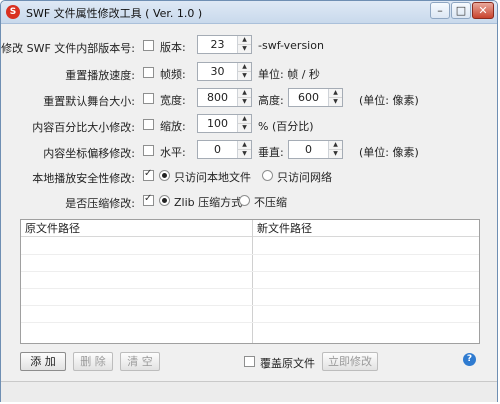 This screenshot has height=404, width=500. What do you see at coordinates (224, 149) in the screenshot?
I see `horizontal-stepper: 0 ▲ ▼` at bounding box center [224, 149].